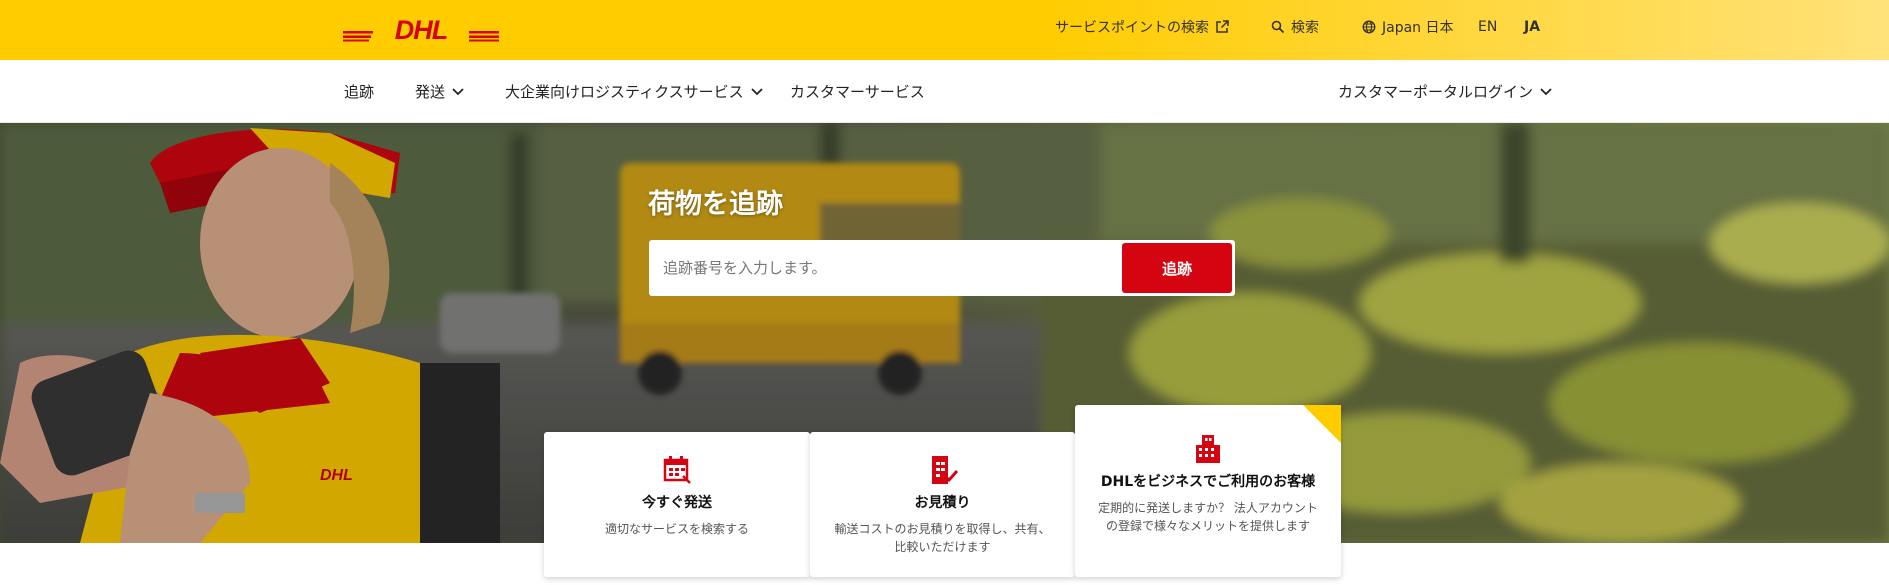 The image size is (1889, 585). Describe the element at coordinates (1177, 268) in the screenshot. I see `track-button: 追跡` at that location.